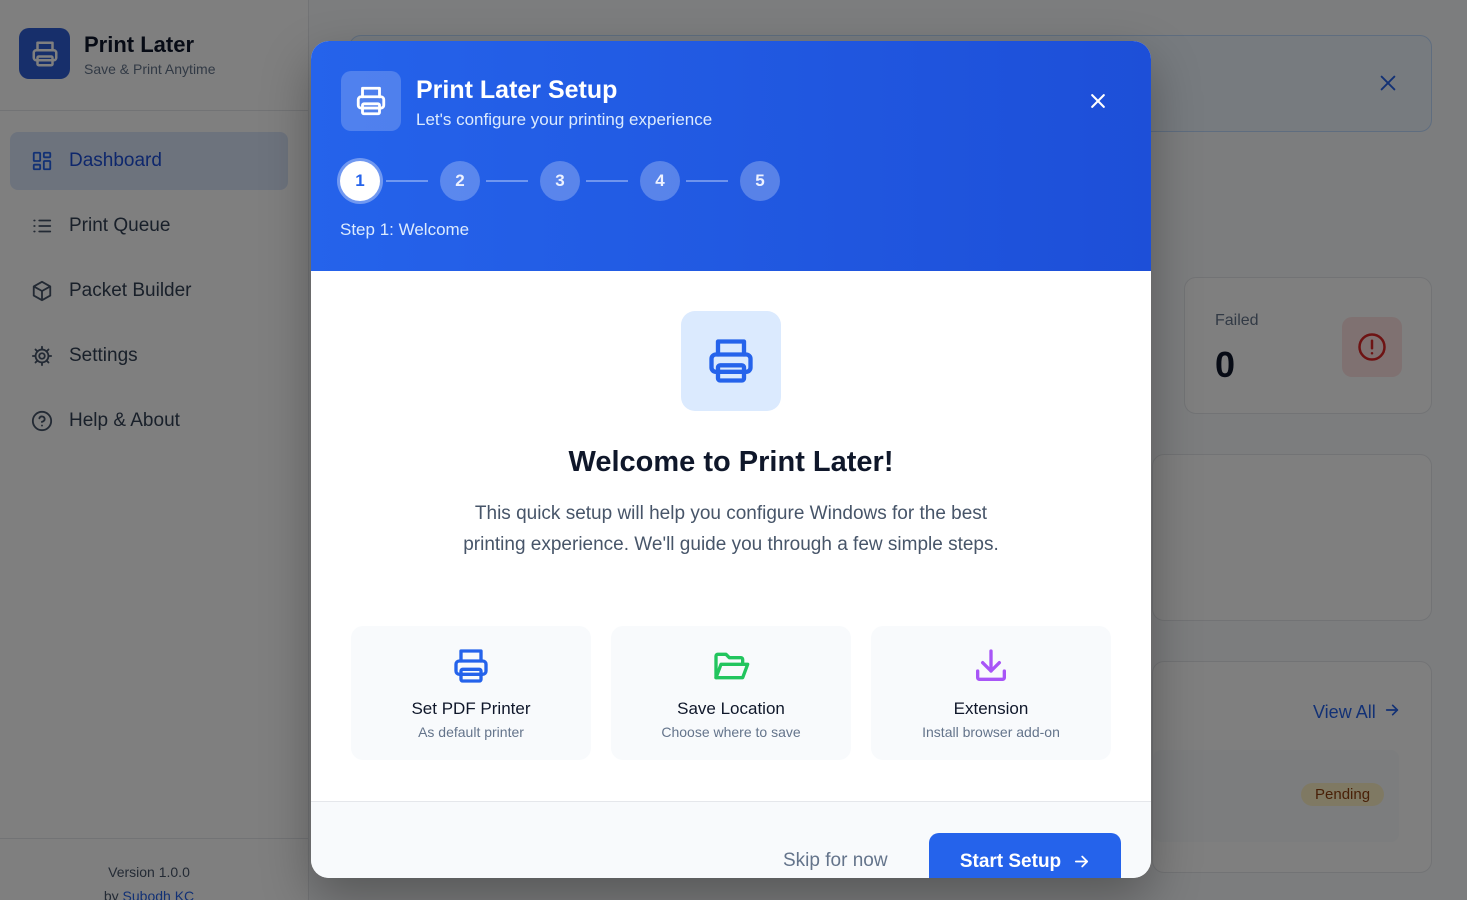 Image resolution: width=1467 pixels, height=900 pixels. Describe the element at coordinates (731, 732) in the screenshot. I see `feature-subtitle: Choose where to save` at that location.